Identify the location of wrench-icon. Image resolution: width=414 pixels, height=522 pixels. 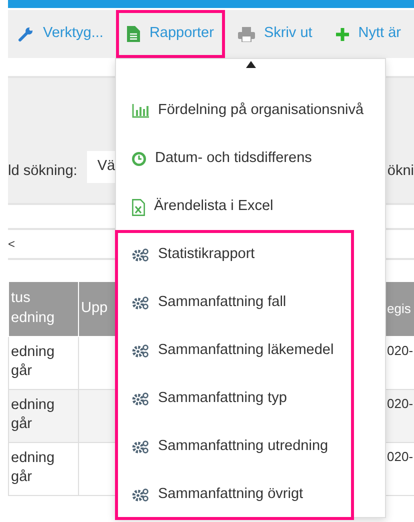
(26, 34).